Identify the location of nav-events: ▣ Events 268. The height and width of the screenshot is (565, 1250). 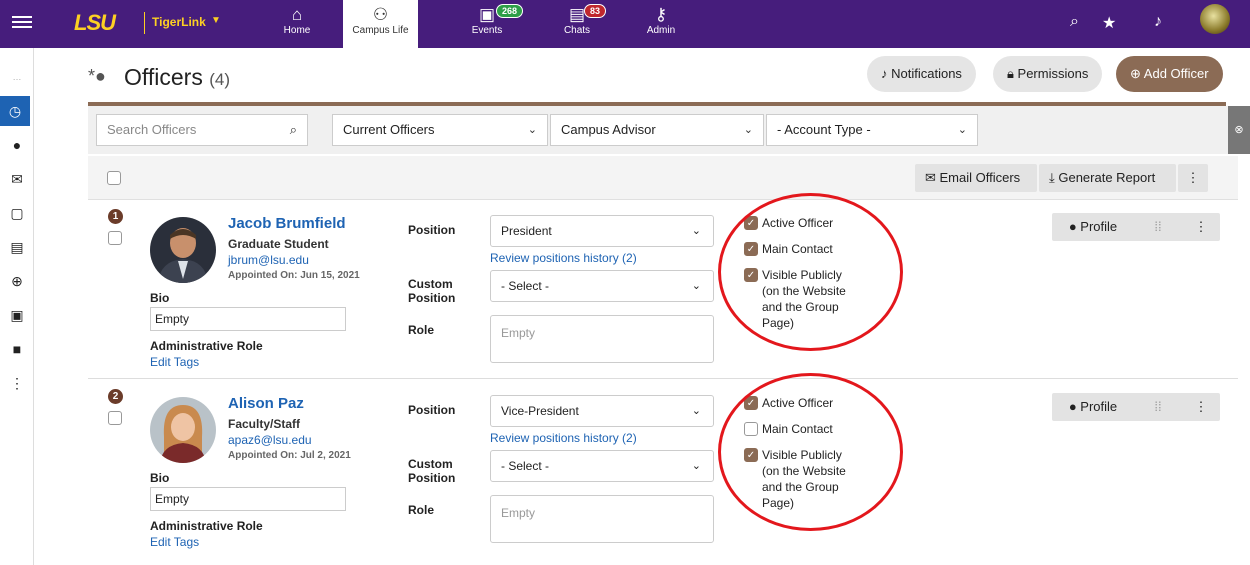
(493, 24).